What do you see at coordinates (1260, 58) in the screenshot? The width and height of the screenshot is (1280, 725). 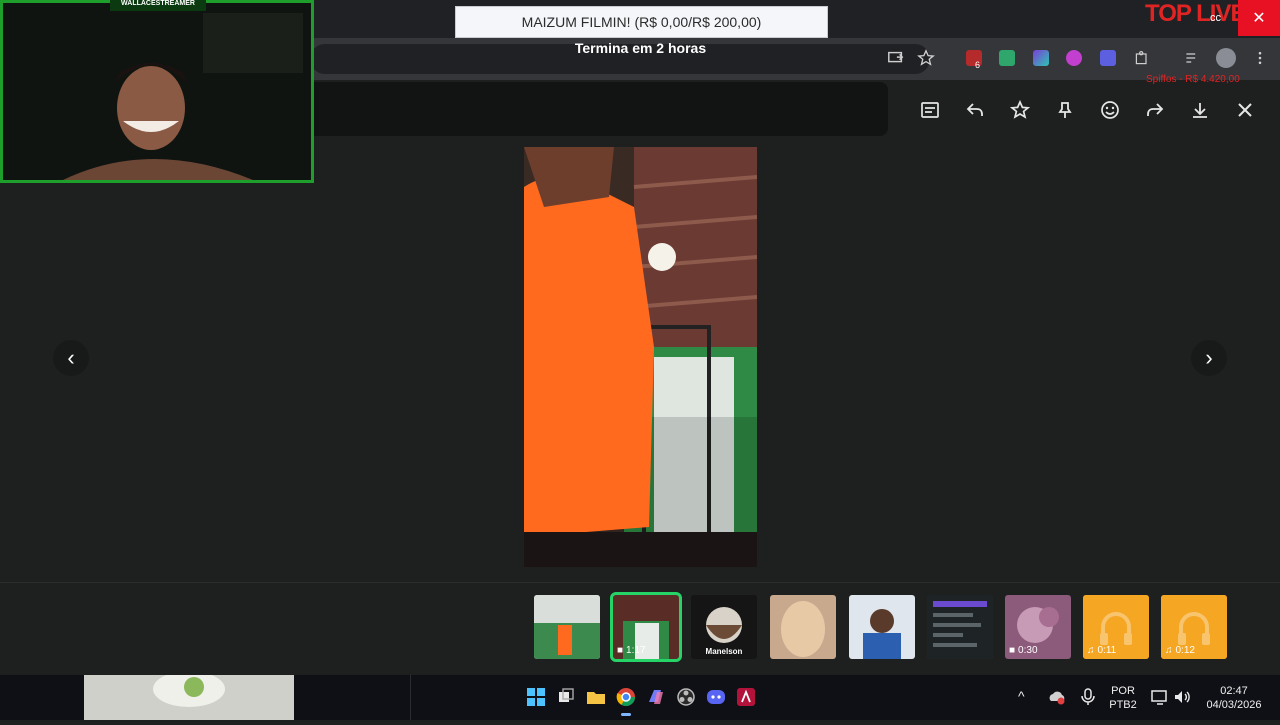 I see `menu-kebab-icon` at bounding box center [1260, 58].